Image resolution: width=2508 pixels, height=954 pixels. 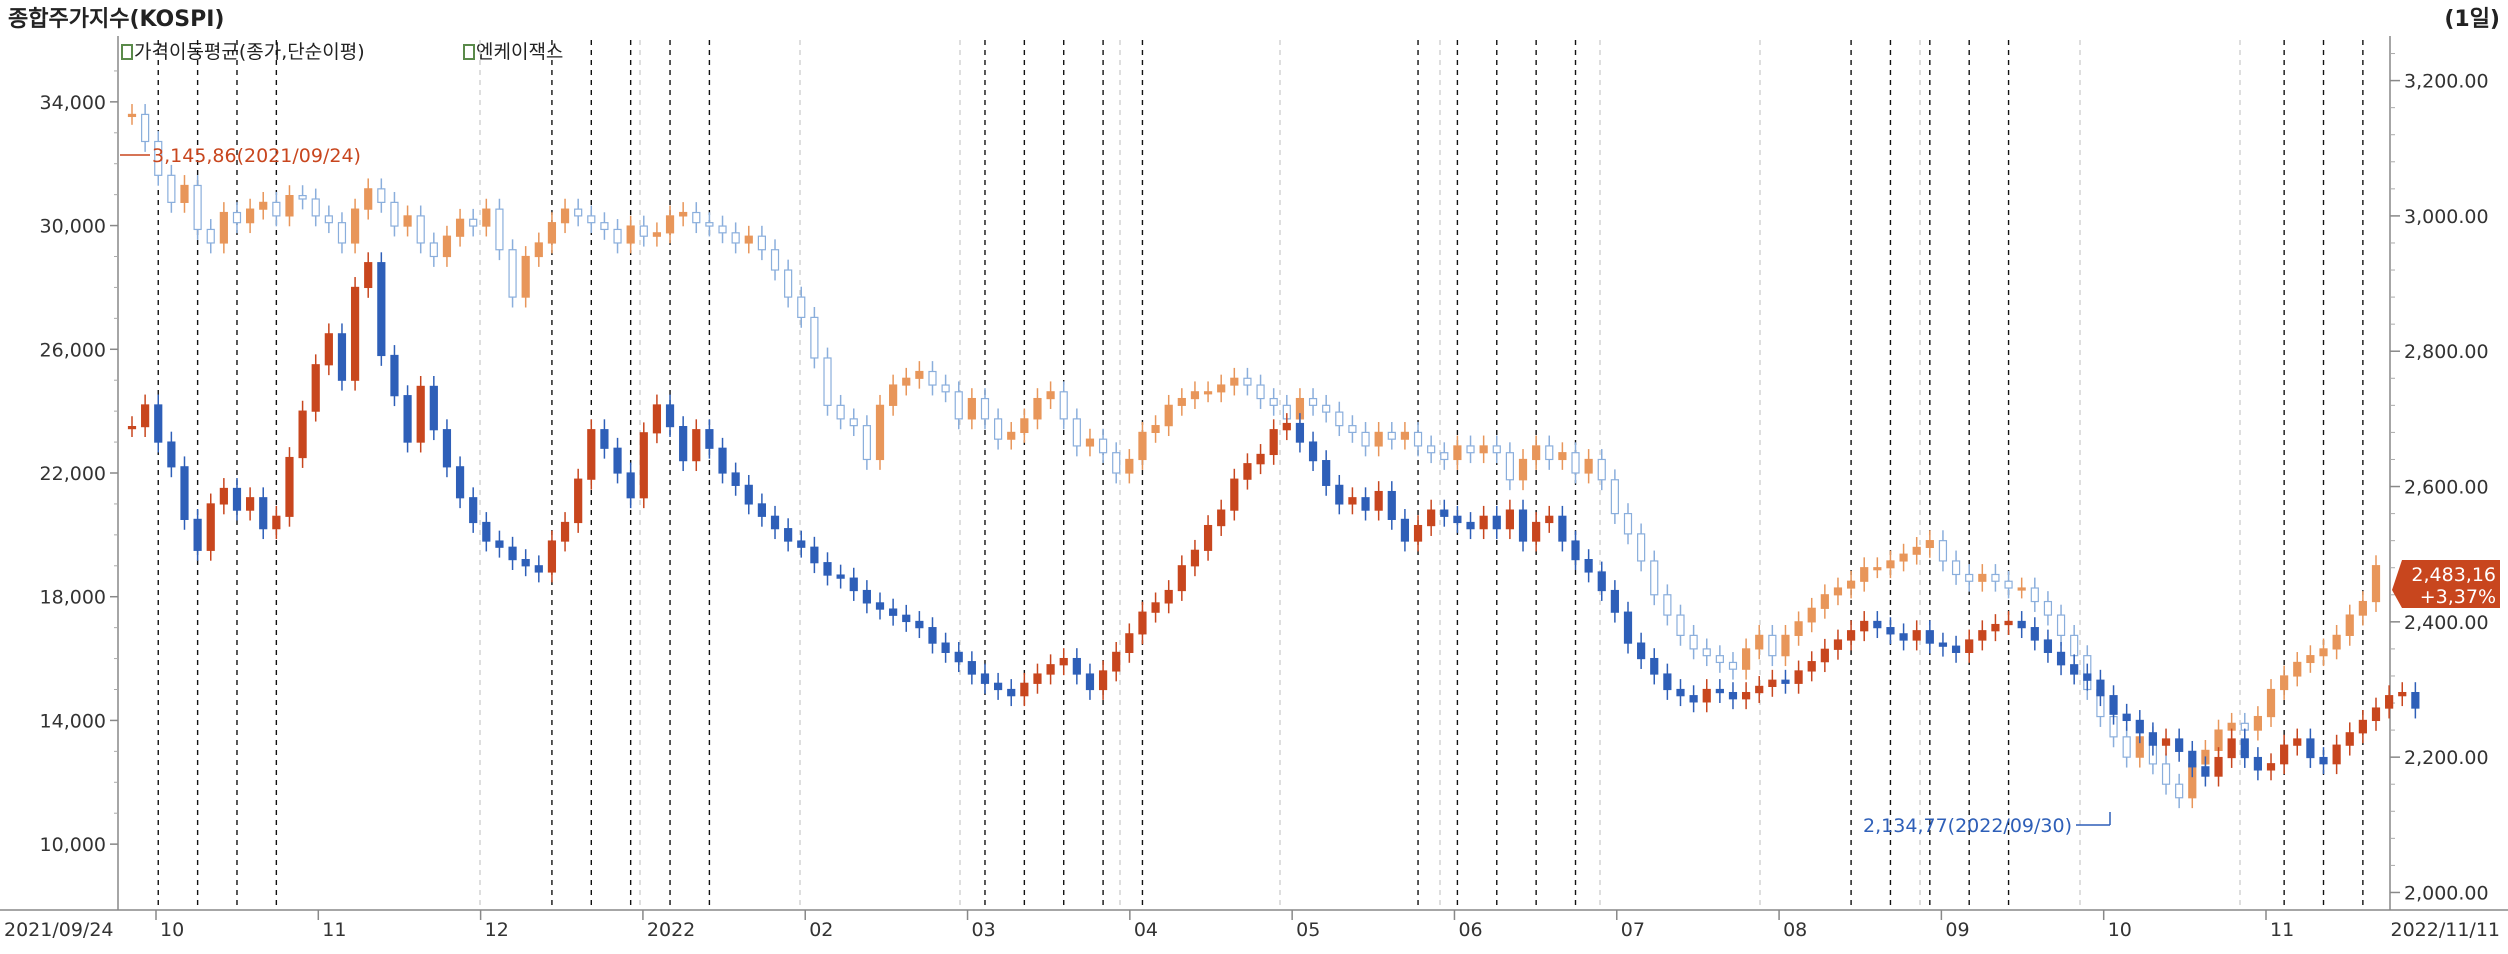 I want to click on legend-nkx-swatch, so click(x=469, y=52).